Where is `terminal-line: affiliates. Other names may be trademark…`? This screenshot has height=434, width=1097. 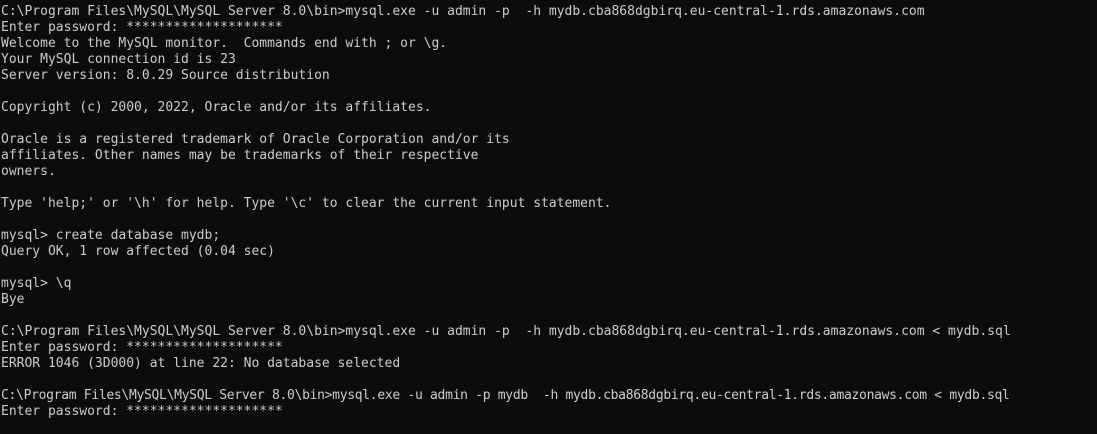
terminal-line: affiliates. Other names may be trademark… is located at coordinates (240, 155).